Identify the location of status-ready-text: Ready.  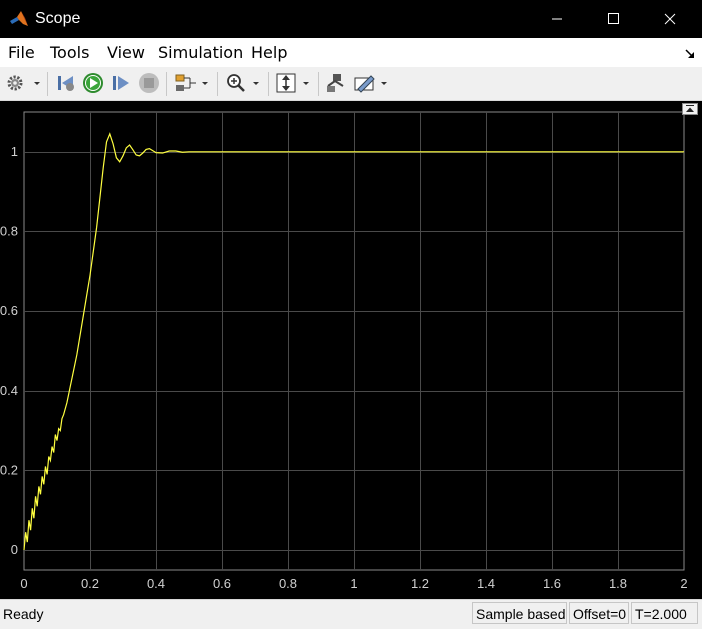
(23, 614).